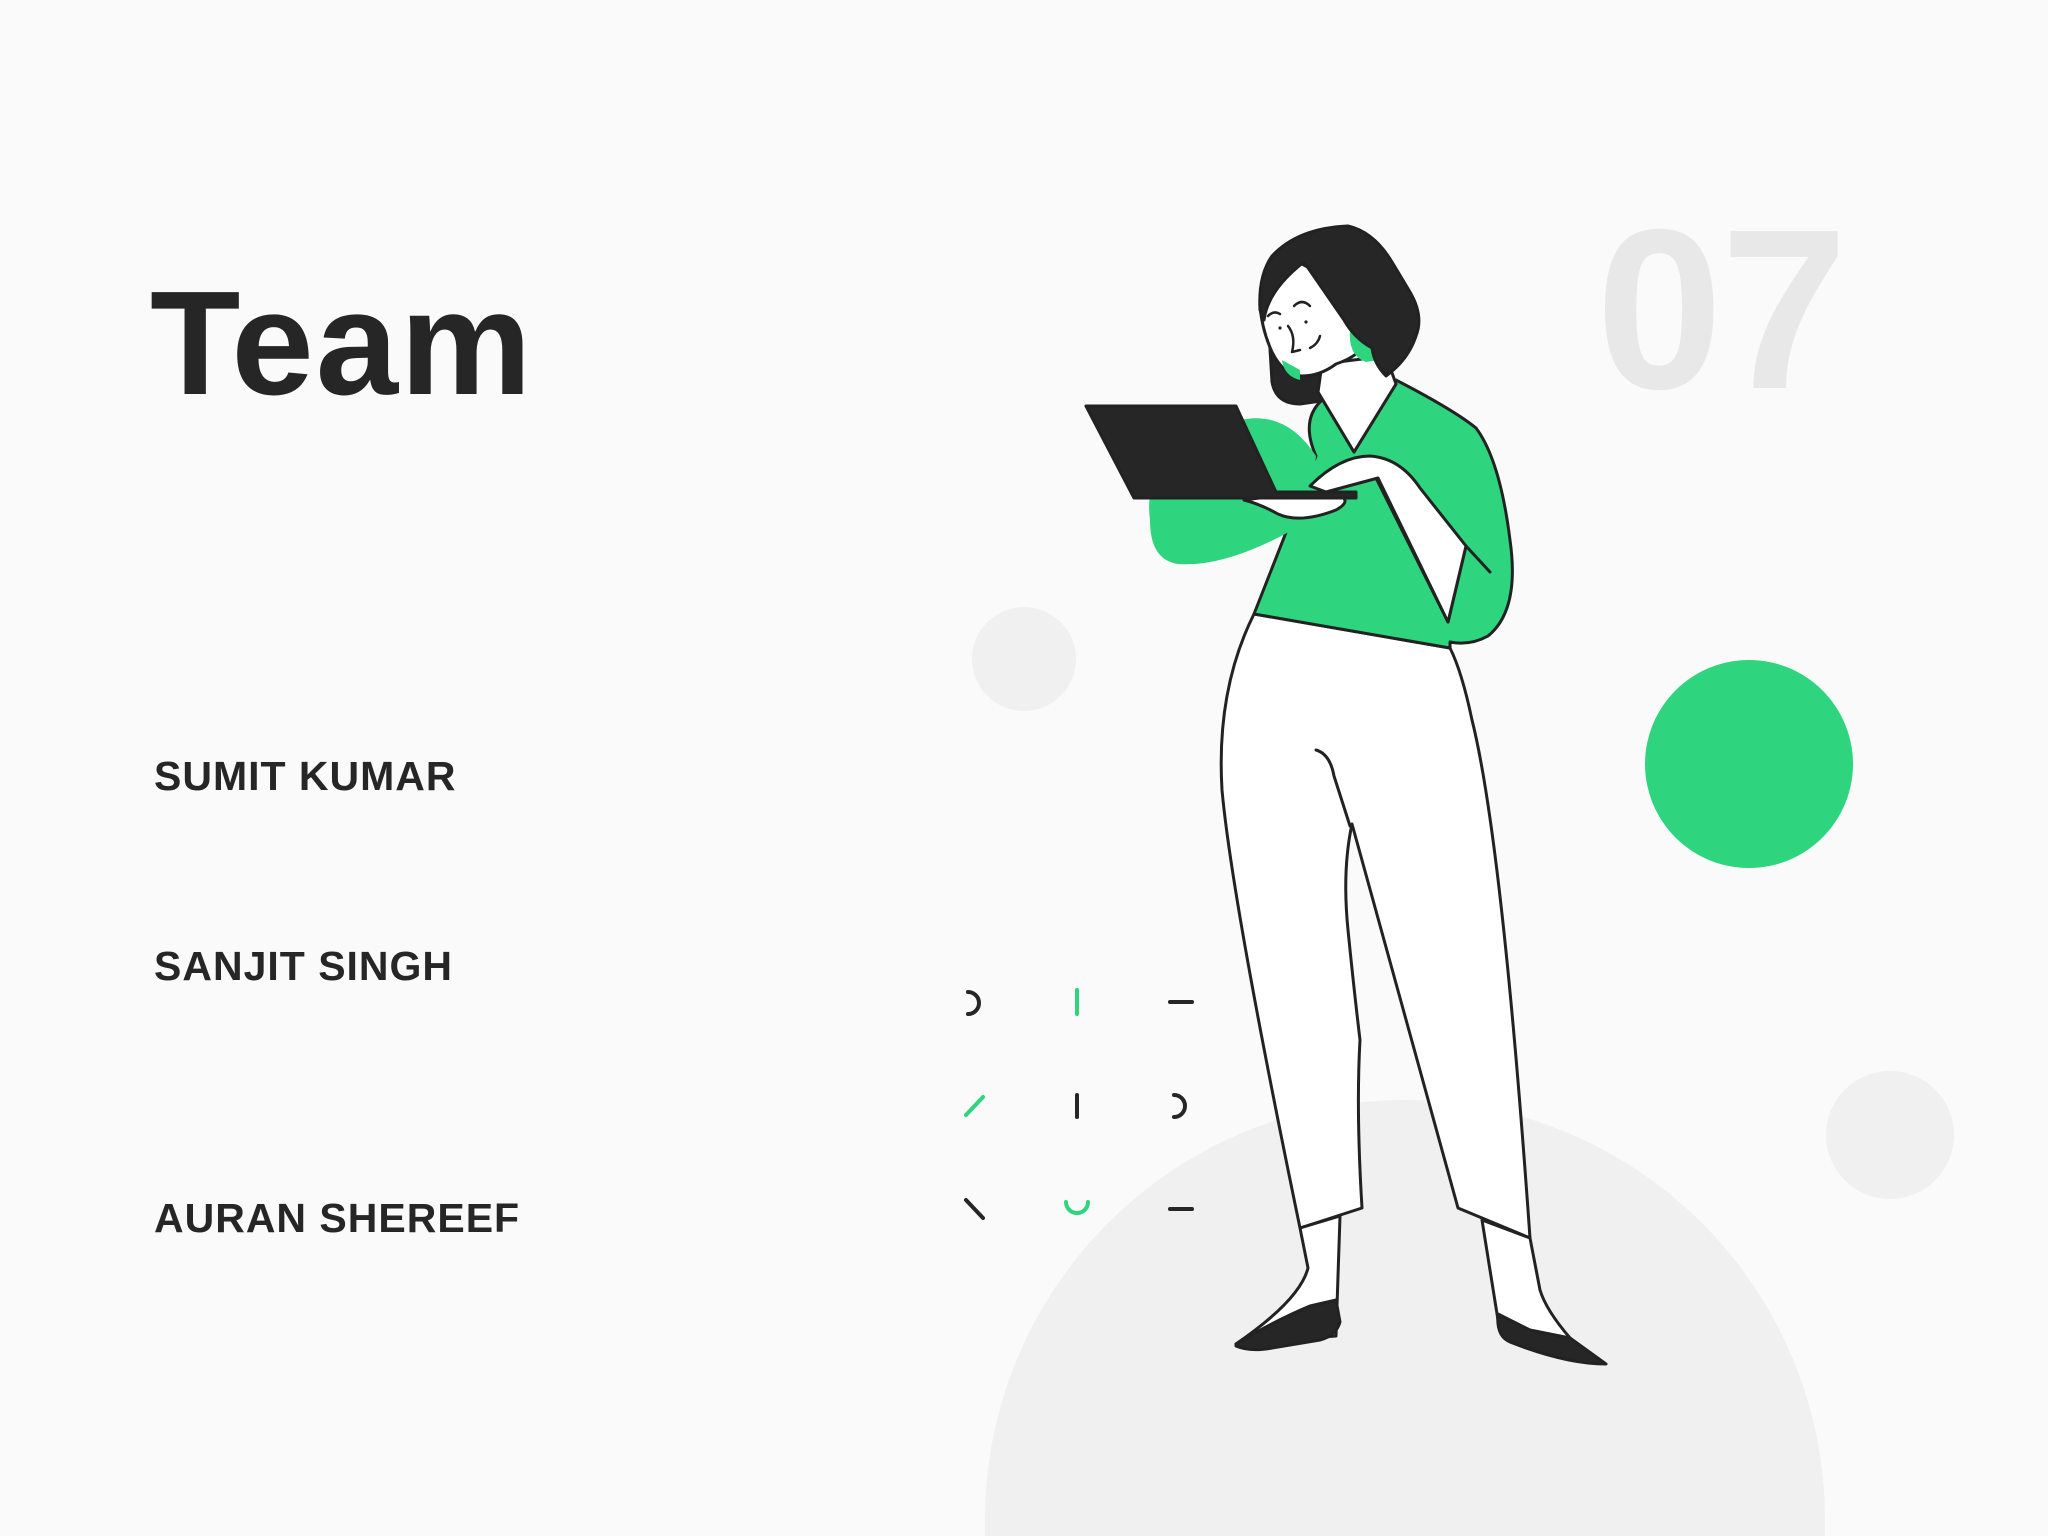  What do you see at coordinates (1722, 310) in the screenshot?
I see `slide-number: 07` at bounding box center [1722, 310].